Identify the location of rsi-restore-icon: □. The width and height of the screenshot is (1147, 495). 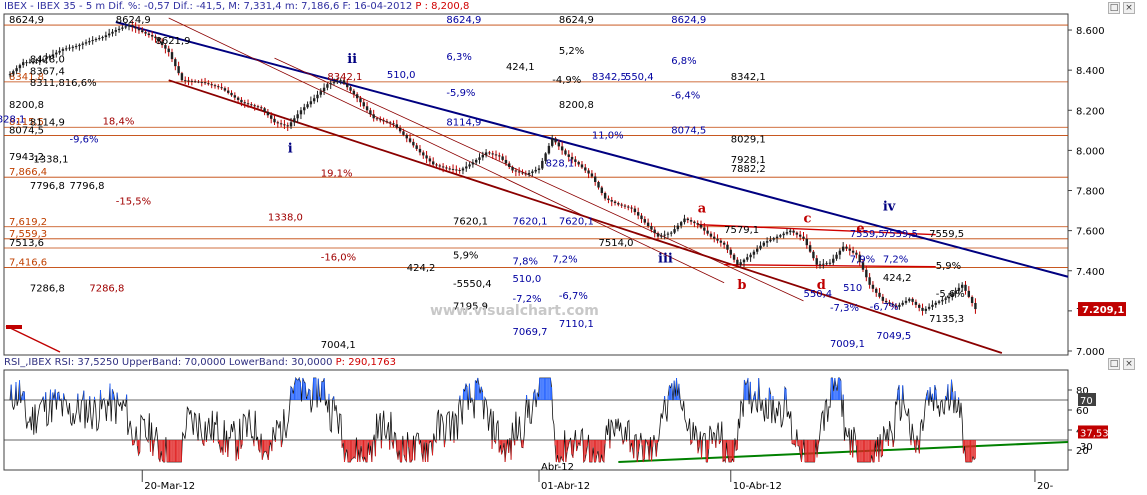
(1114, 364).